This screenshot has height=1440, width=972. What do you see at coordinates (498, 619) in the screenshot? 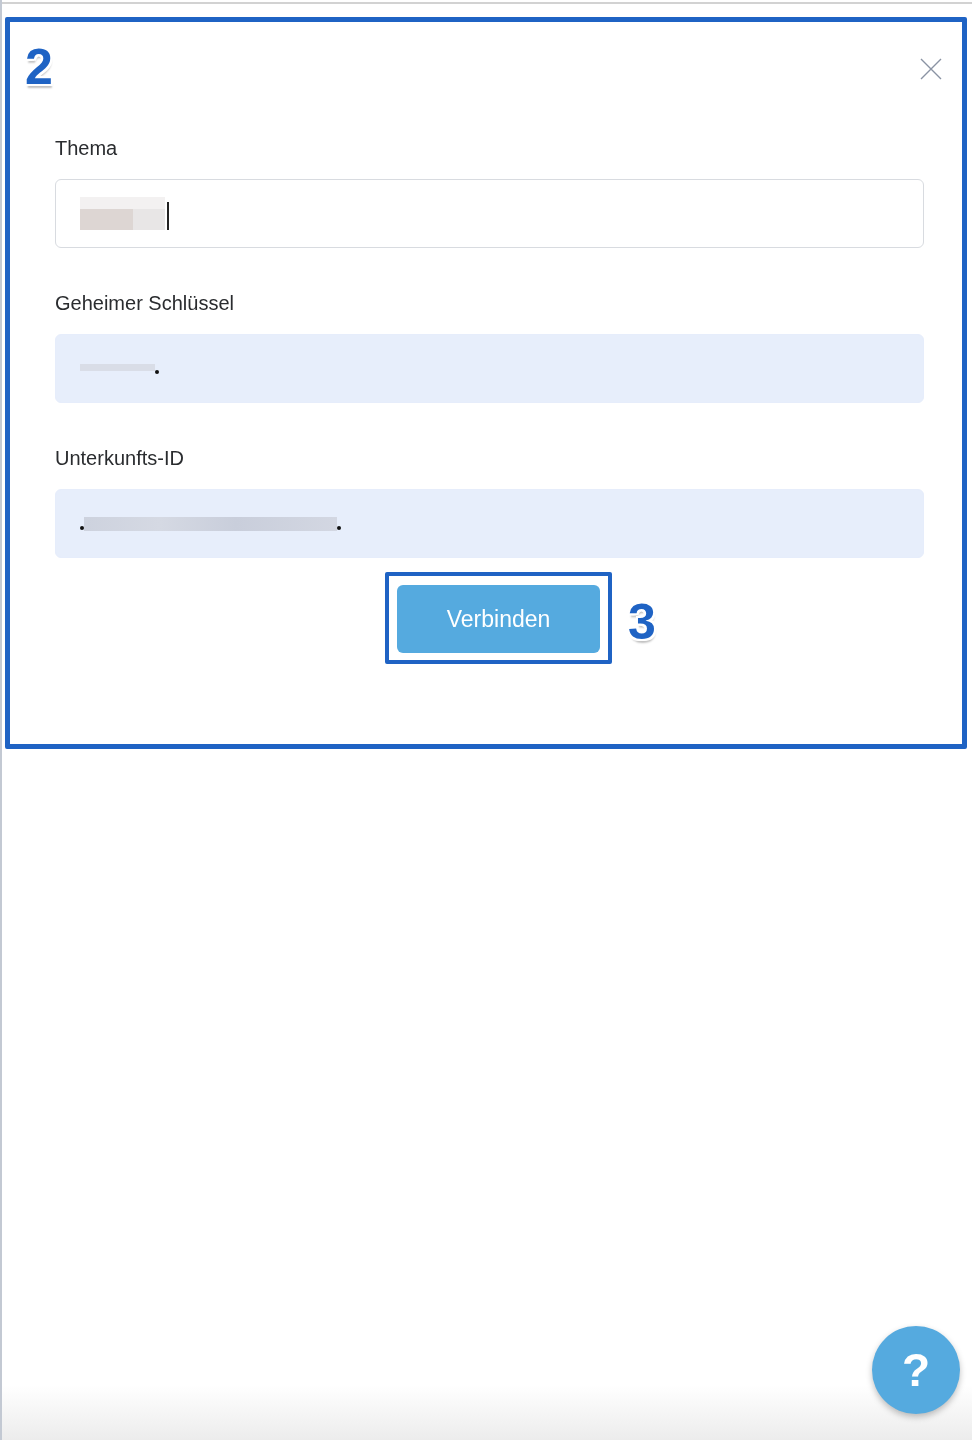
I see `connect-button: Verbinden` at bounding box center [498, 619].